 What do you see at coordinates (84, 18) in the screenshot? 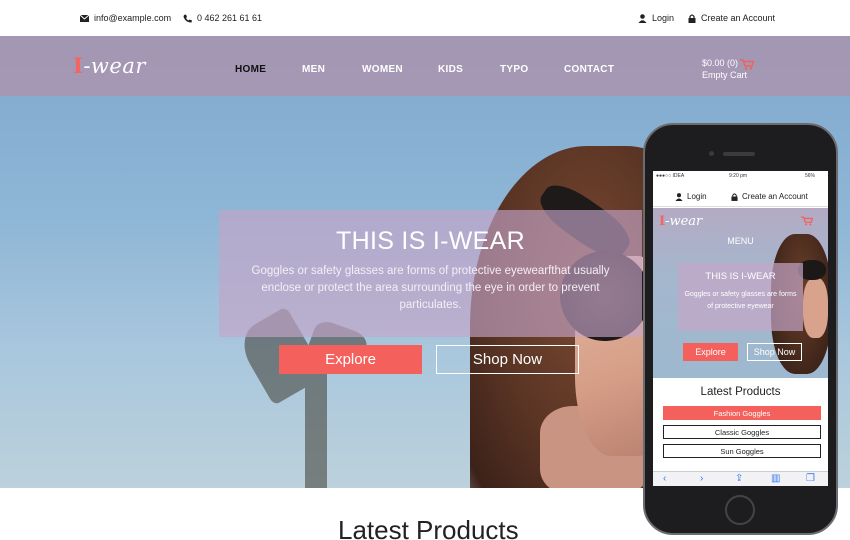
I see `mail-icon` at bounding box center [84, 18].